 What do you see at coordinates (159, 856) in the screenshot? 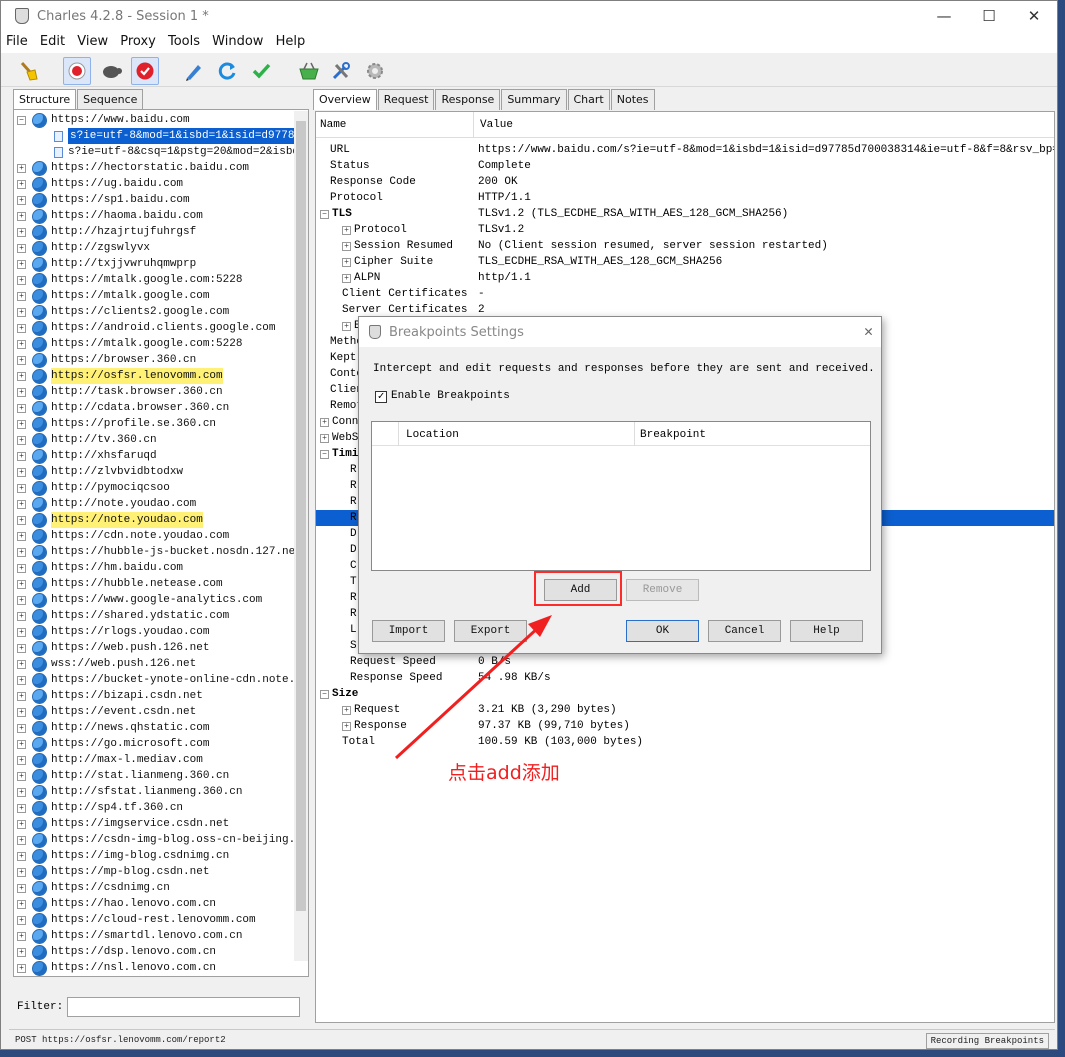
I see `tree-host-item: + https://img-blog.csdnimg.cn` at bounding box center [159, 856].